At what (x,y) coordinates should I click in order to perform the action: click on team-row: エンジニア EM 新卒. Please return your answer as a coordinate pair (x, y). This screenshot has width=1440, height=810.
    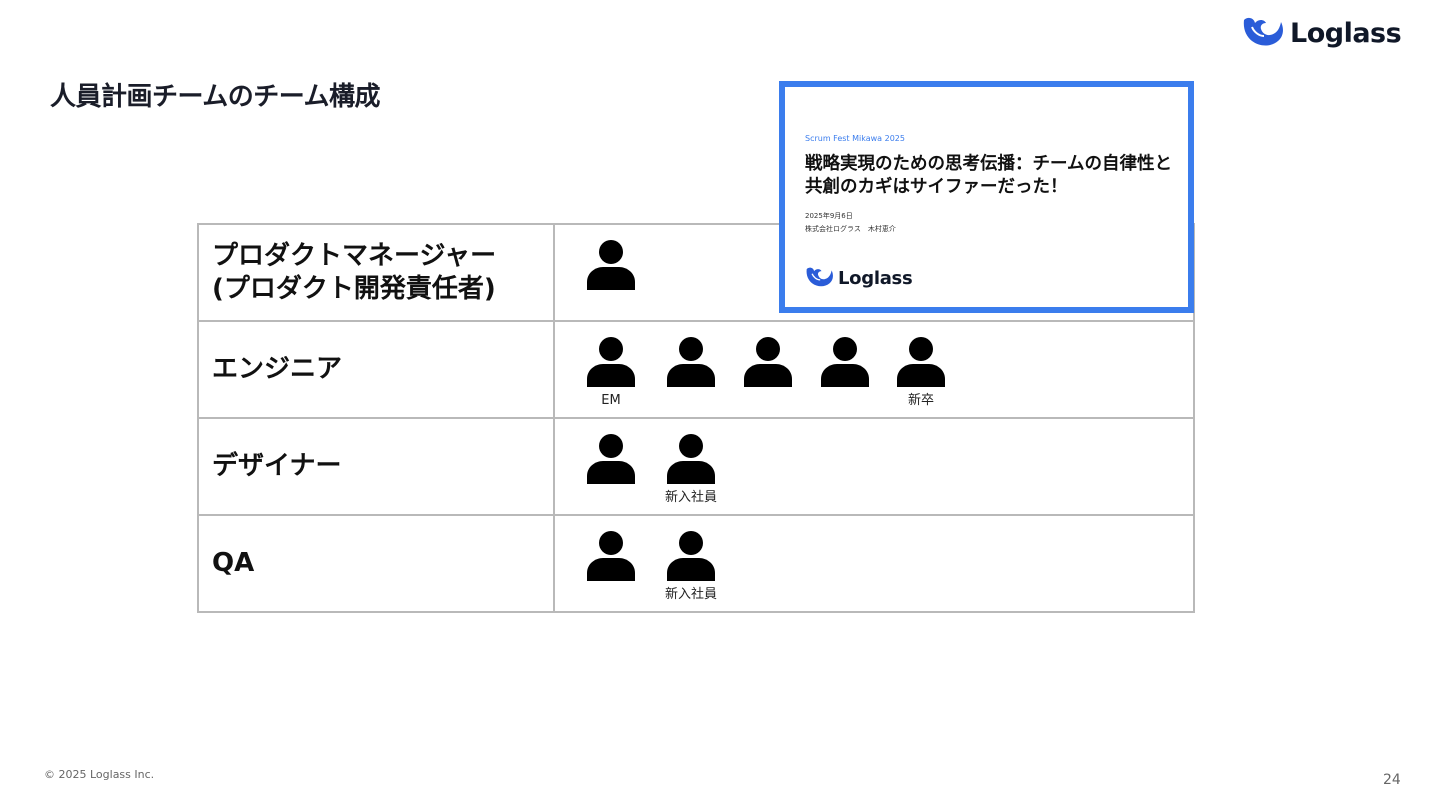
    Looking at the image, I should click on (696, 369).